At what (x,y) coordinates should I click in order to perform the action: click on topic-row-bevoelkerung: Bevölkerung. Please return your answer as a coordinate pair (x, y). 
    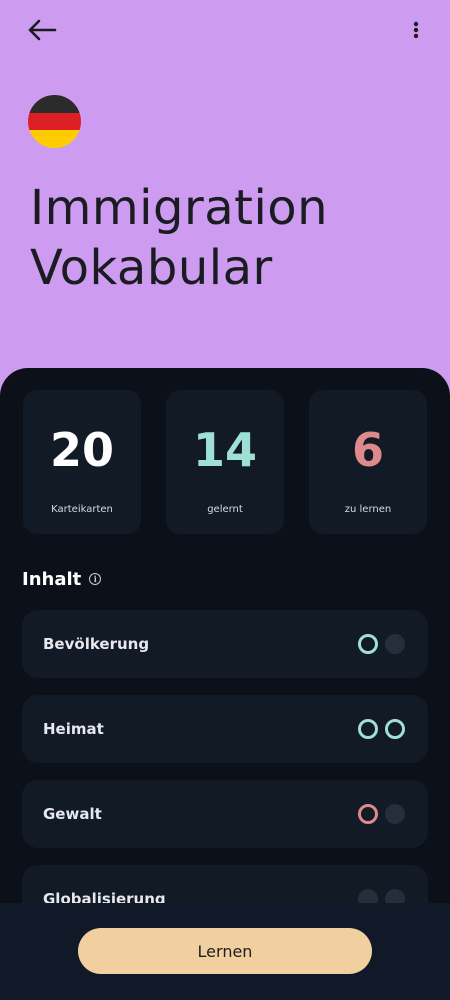
    Looking at the image, I should click on (225, 644).